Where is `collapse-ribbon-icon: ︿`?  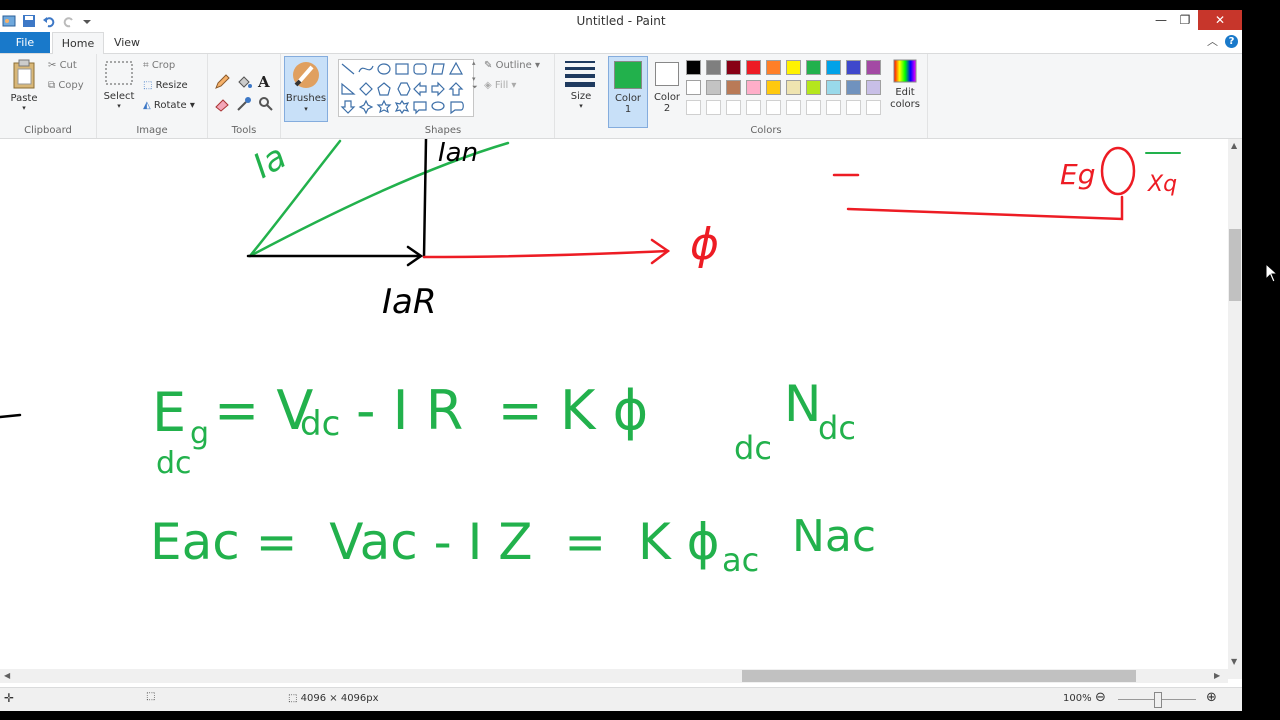
collapse-ribbon-icon: ︿ is located at coordinates (1212, 41).